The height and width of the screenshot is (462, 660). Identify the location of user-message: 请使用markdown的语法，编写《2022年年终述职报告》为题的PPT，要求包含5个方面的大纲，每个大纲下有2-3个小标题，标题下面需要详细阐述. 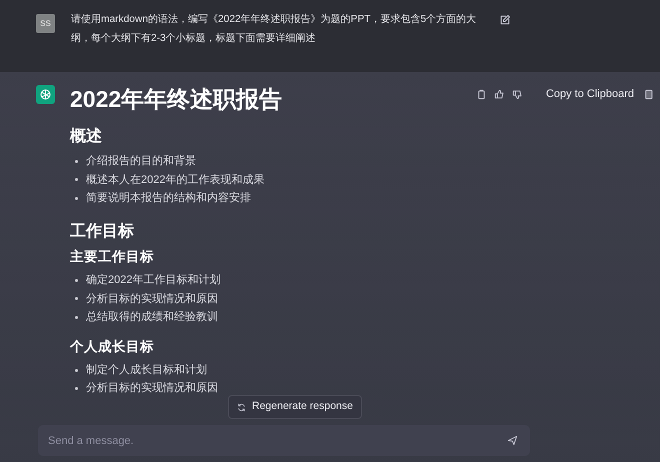
(274, 29).